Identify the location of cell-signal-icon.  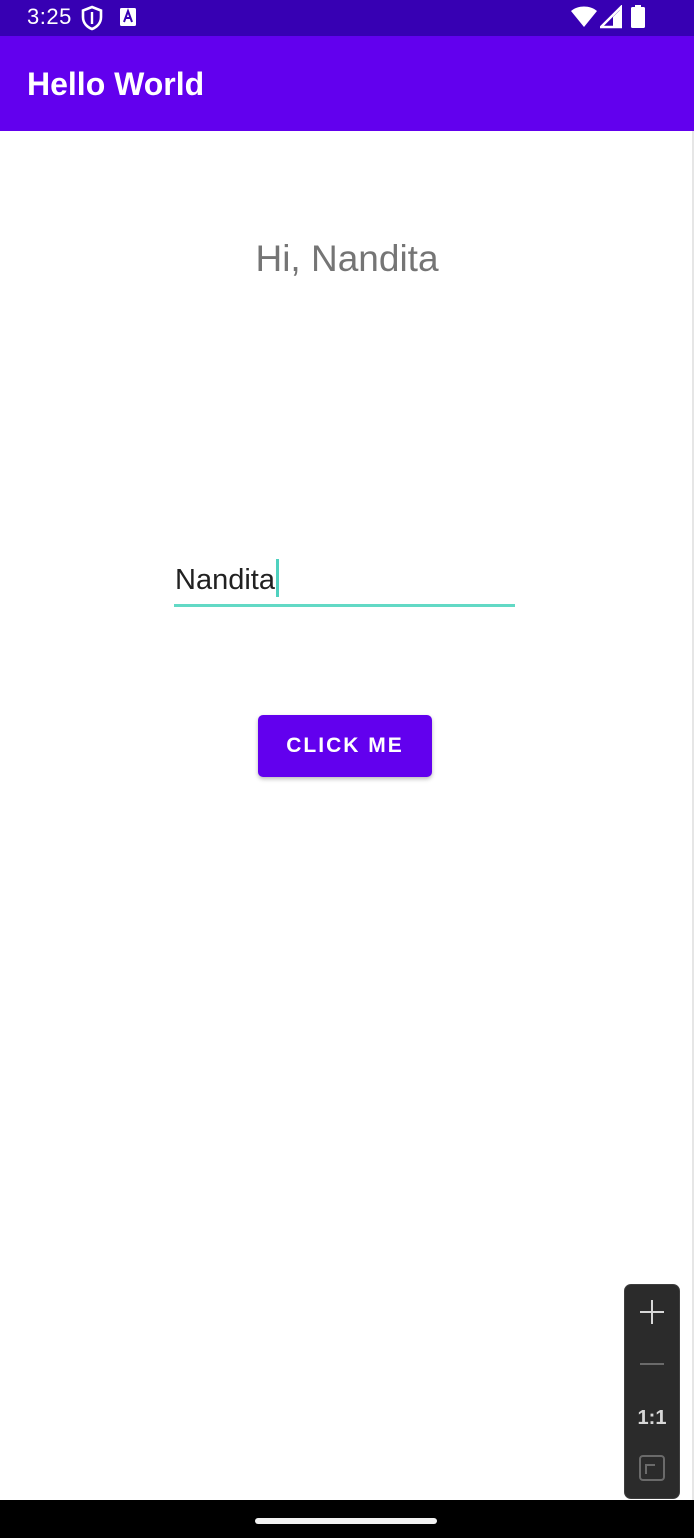
(610, 19).